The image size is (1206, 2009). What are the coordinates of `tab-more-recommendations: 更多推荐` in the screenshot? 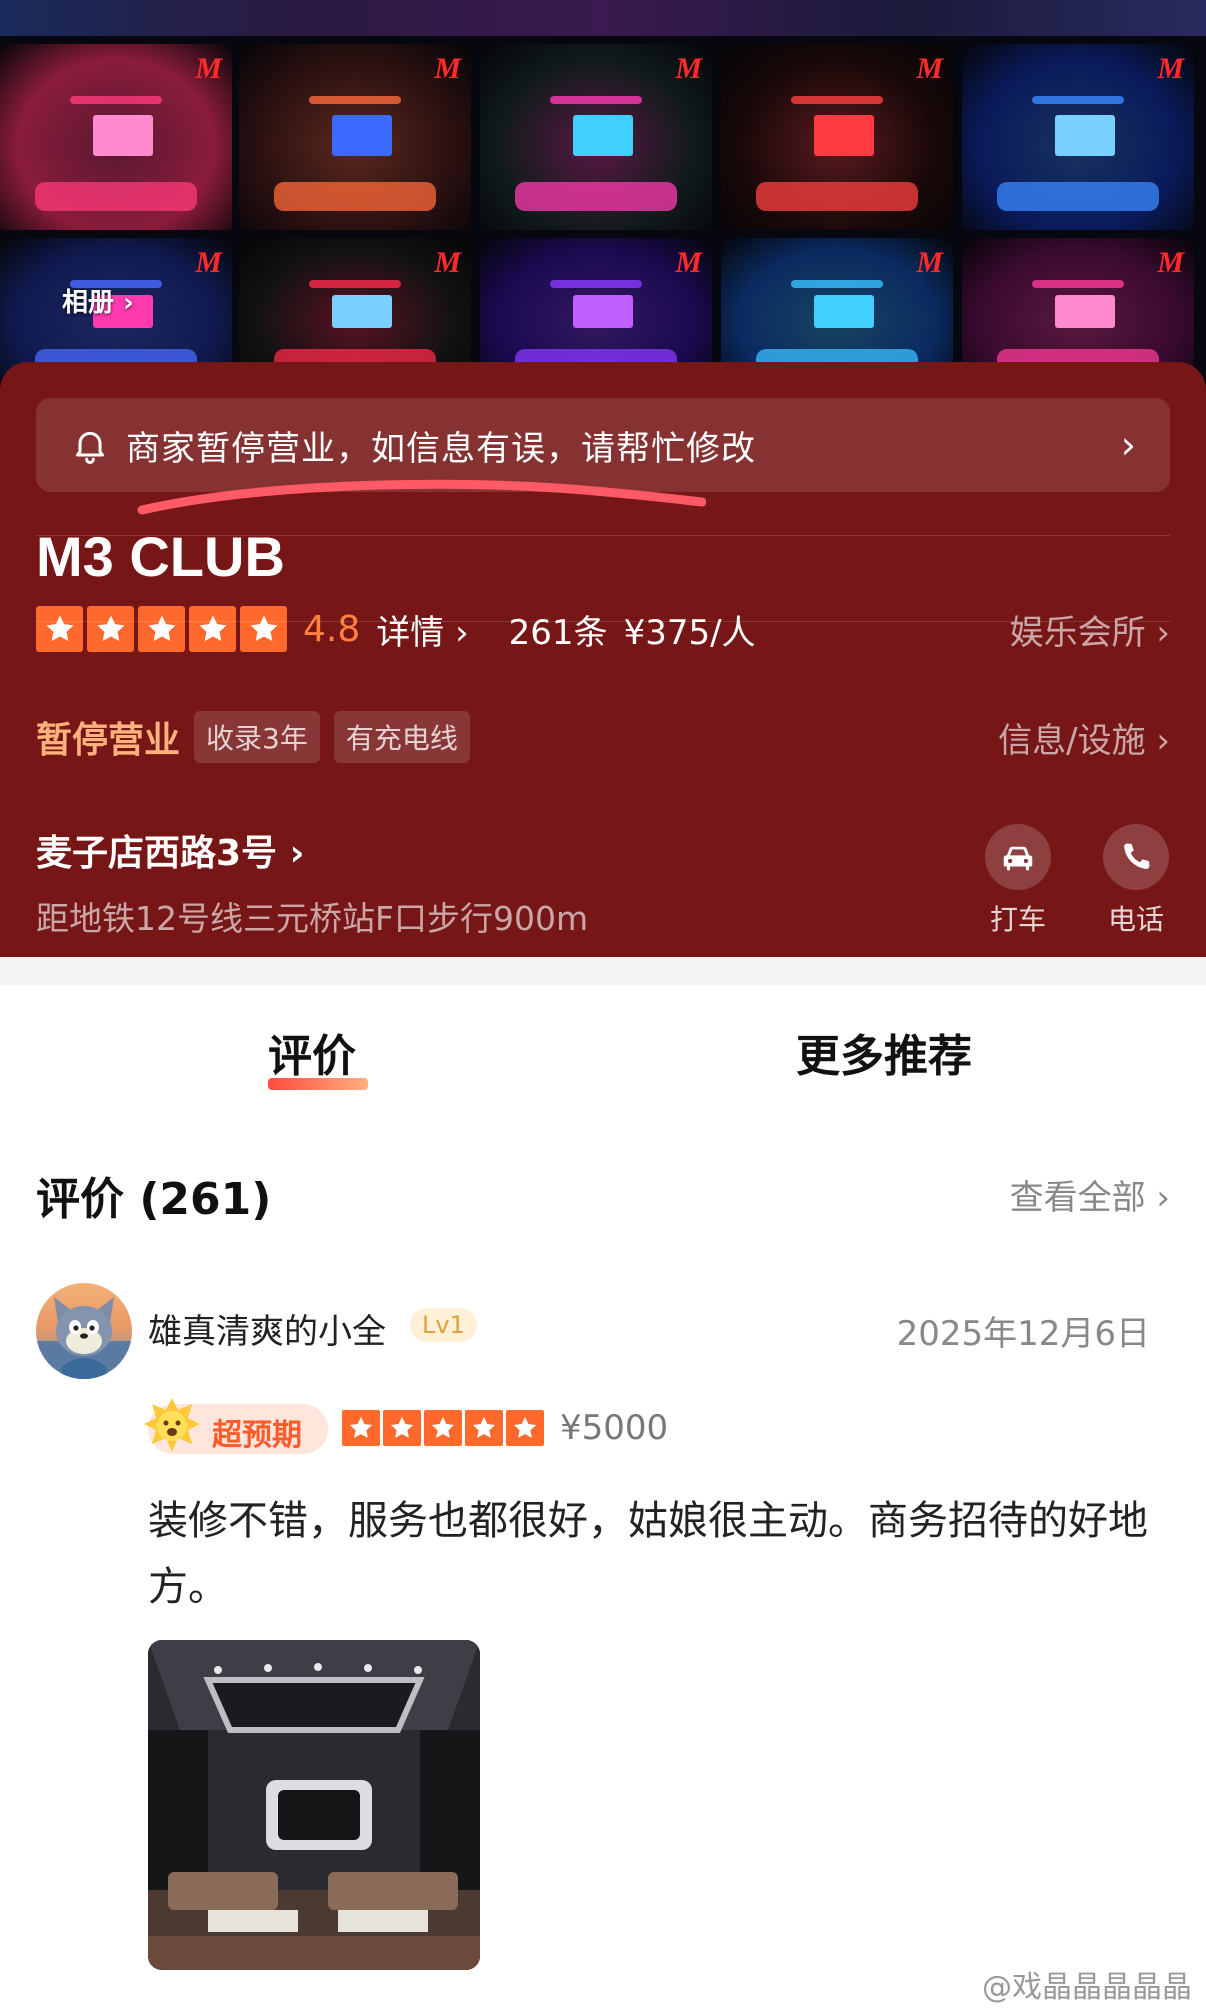 It's located at (884, 1052).